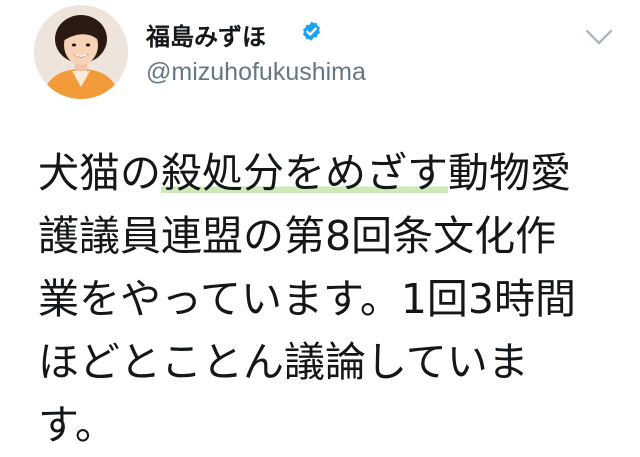 The image size is (640, 457). I want to click on tweet-line: す。, so click(77, 425).